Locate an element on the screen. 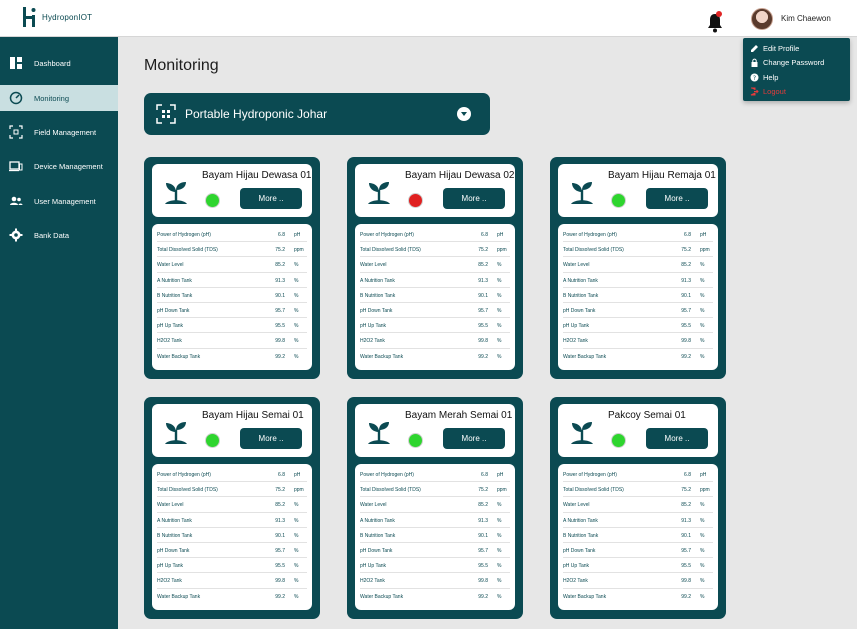  metric-label: Water Level is located at coordinates (576, 505).